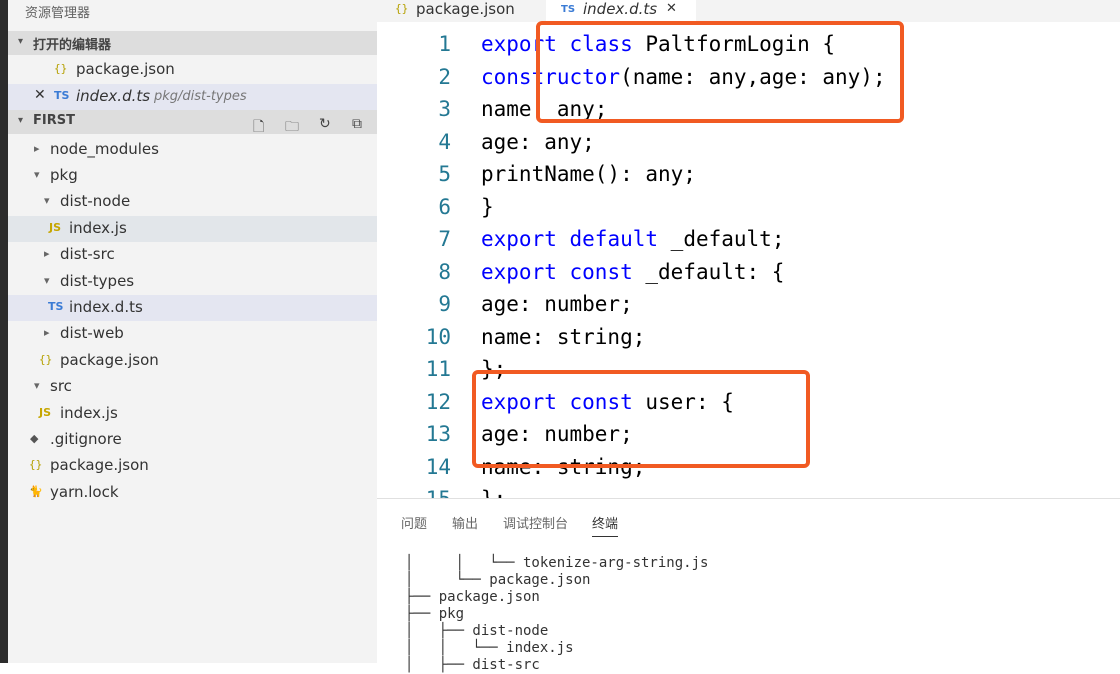 This screenshot has width=1120, height=674. What do you see at coordinates (192, 43) in the screenshot?
I see `open-editors-header: ▾ 打开的编辑器` at bounding box center [192, 43].